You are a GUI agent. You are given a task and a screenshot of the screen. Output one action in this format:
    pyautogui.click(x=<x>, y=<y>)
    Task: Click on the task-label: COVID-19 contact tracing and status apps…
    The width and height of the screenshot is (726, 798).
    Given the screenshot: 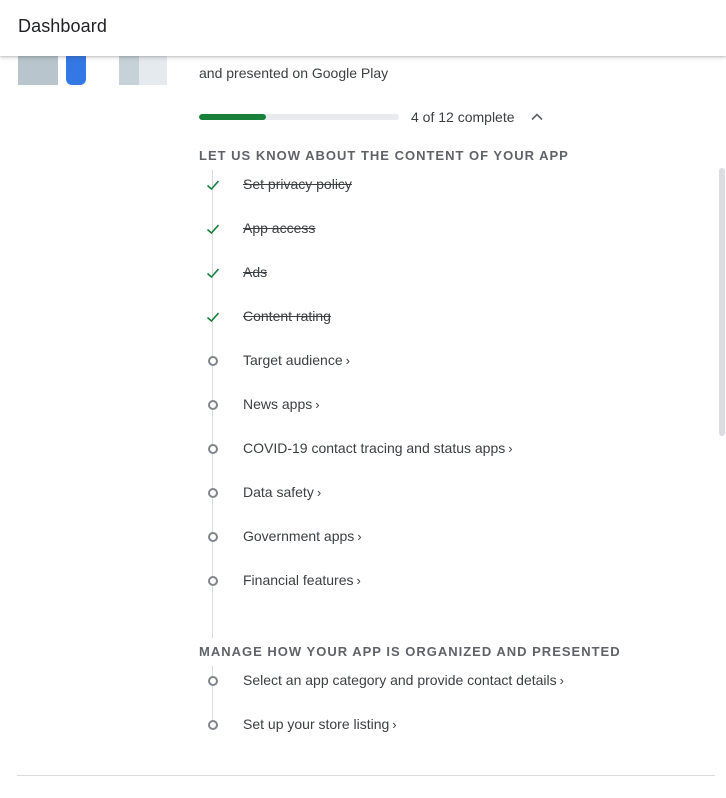 What is the action you would take?
    pyautogui.click(x=378, y=448)
    